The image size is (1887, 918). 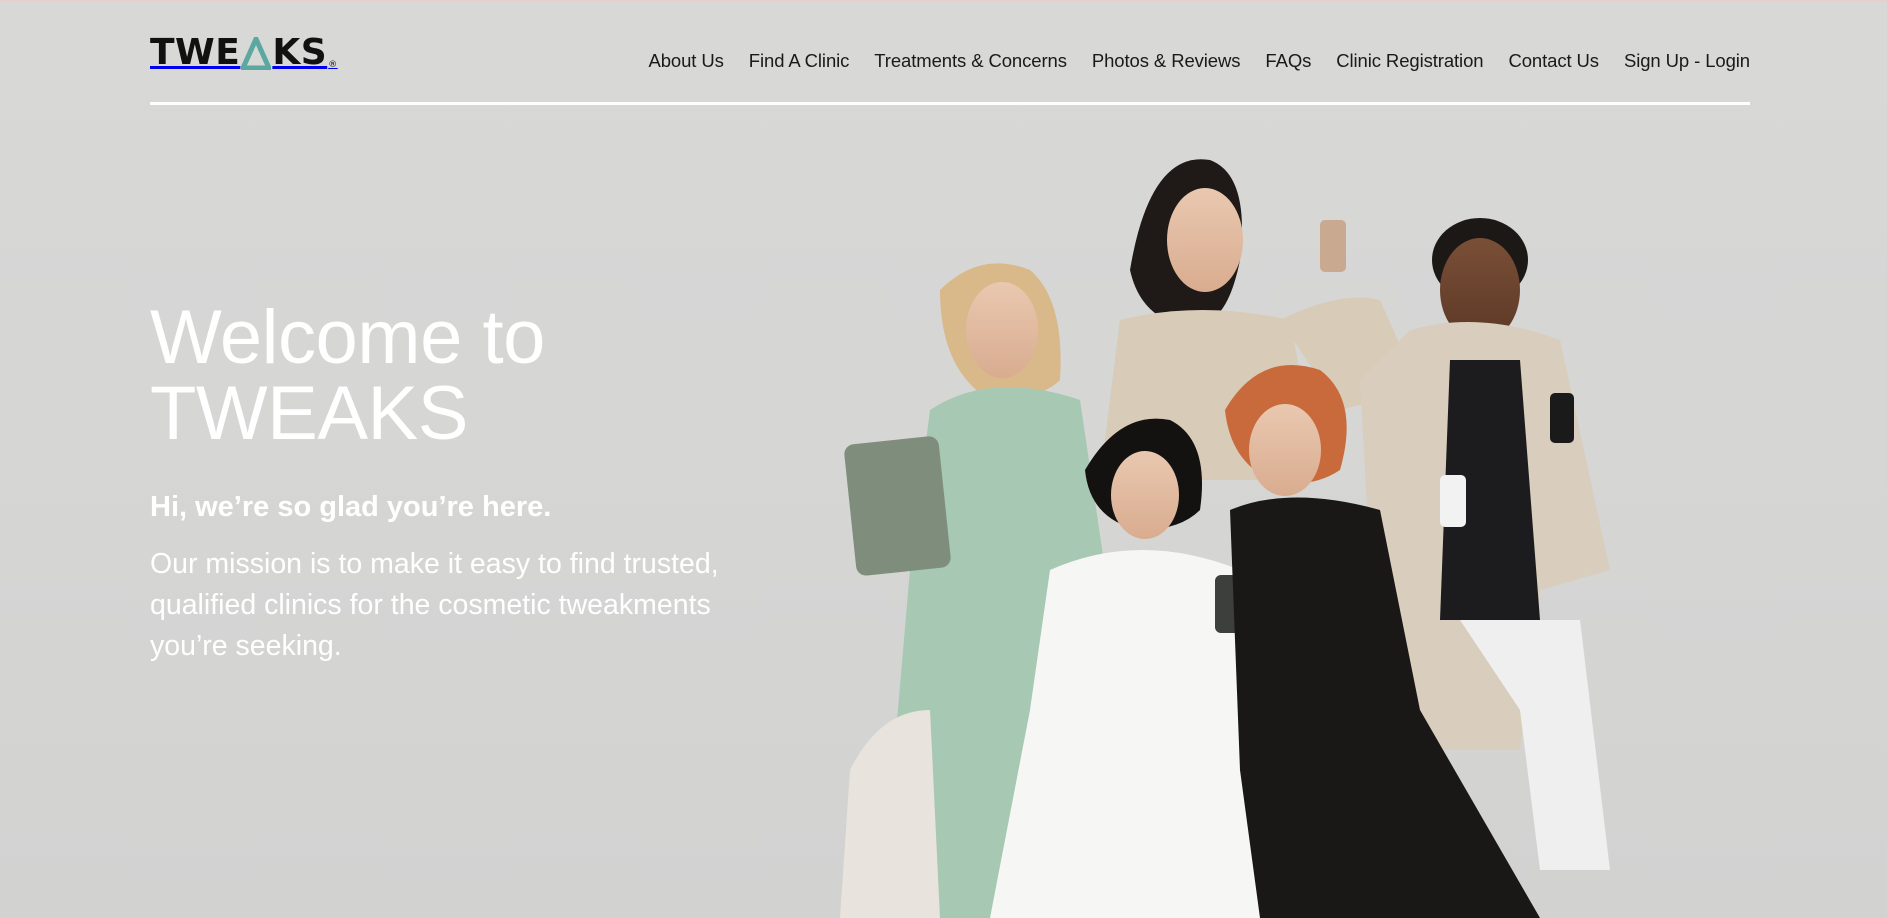 I want to click on registered-mark: ®, so click(x=333, y=65).